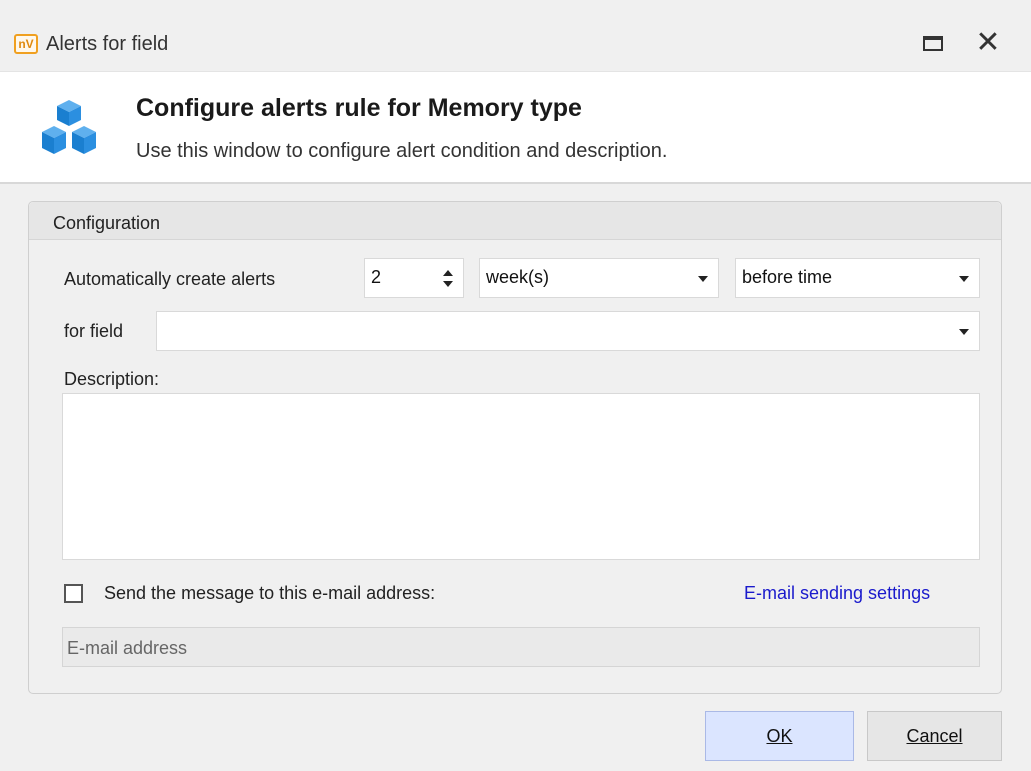 This screenshot has height=771, width=1031. I want to click on email-placeholder: E-mail address, so click(127, 648).